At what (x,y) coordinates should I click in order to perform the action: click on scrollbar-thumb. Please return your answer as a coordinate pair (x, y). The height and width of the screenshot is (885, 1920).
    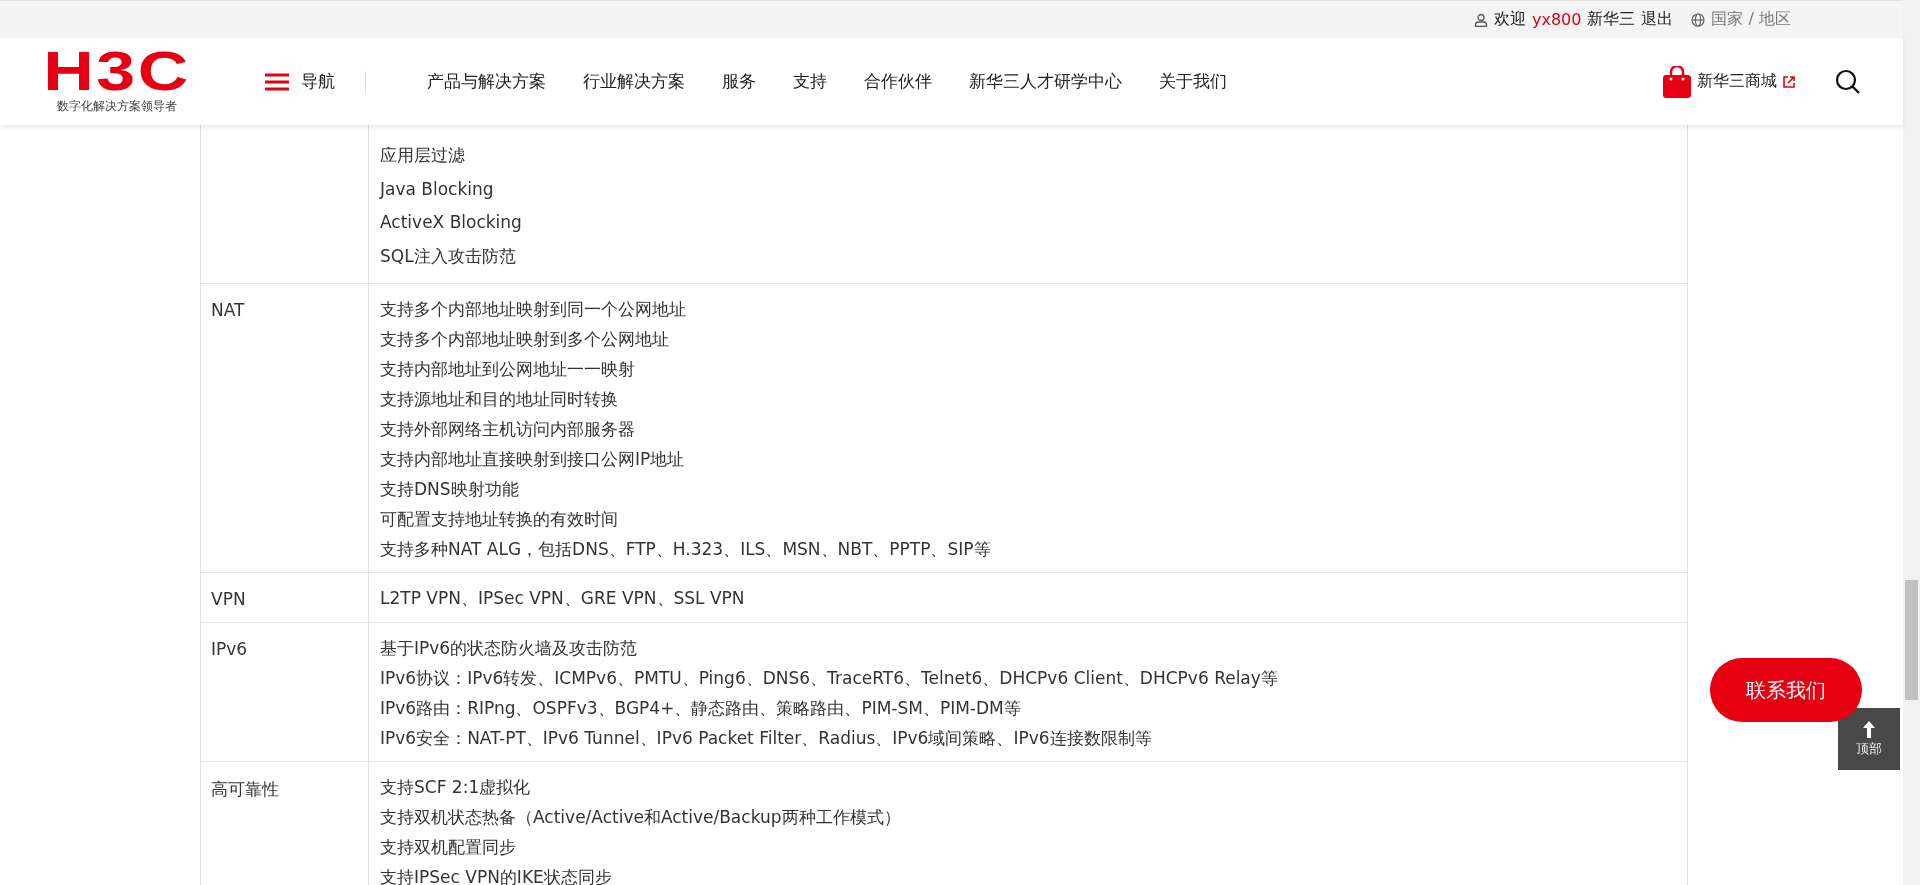
    Looking at the image, I should click on (1911, 640).